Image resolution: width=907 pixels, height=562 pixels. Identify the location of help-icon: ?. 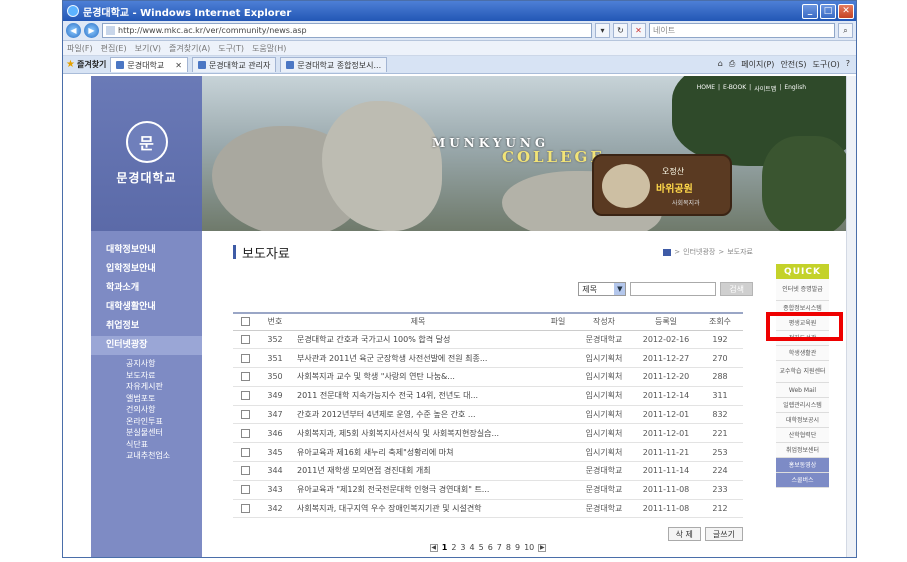
(848, 64).